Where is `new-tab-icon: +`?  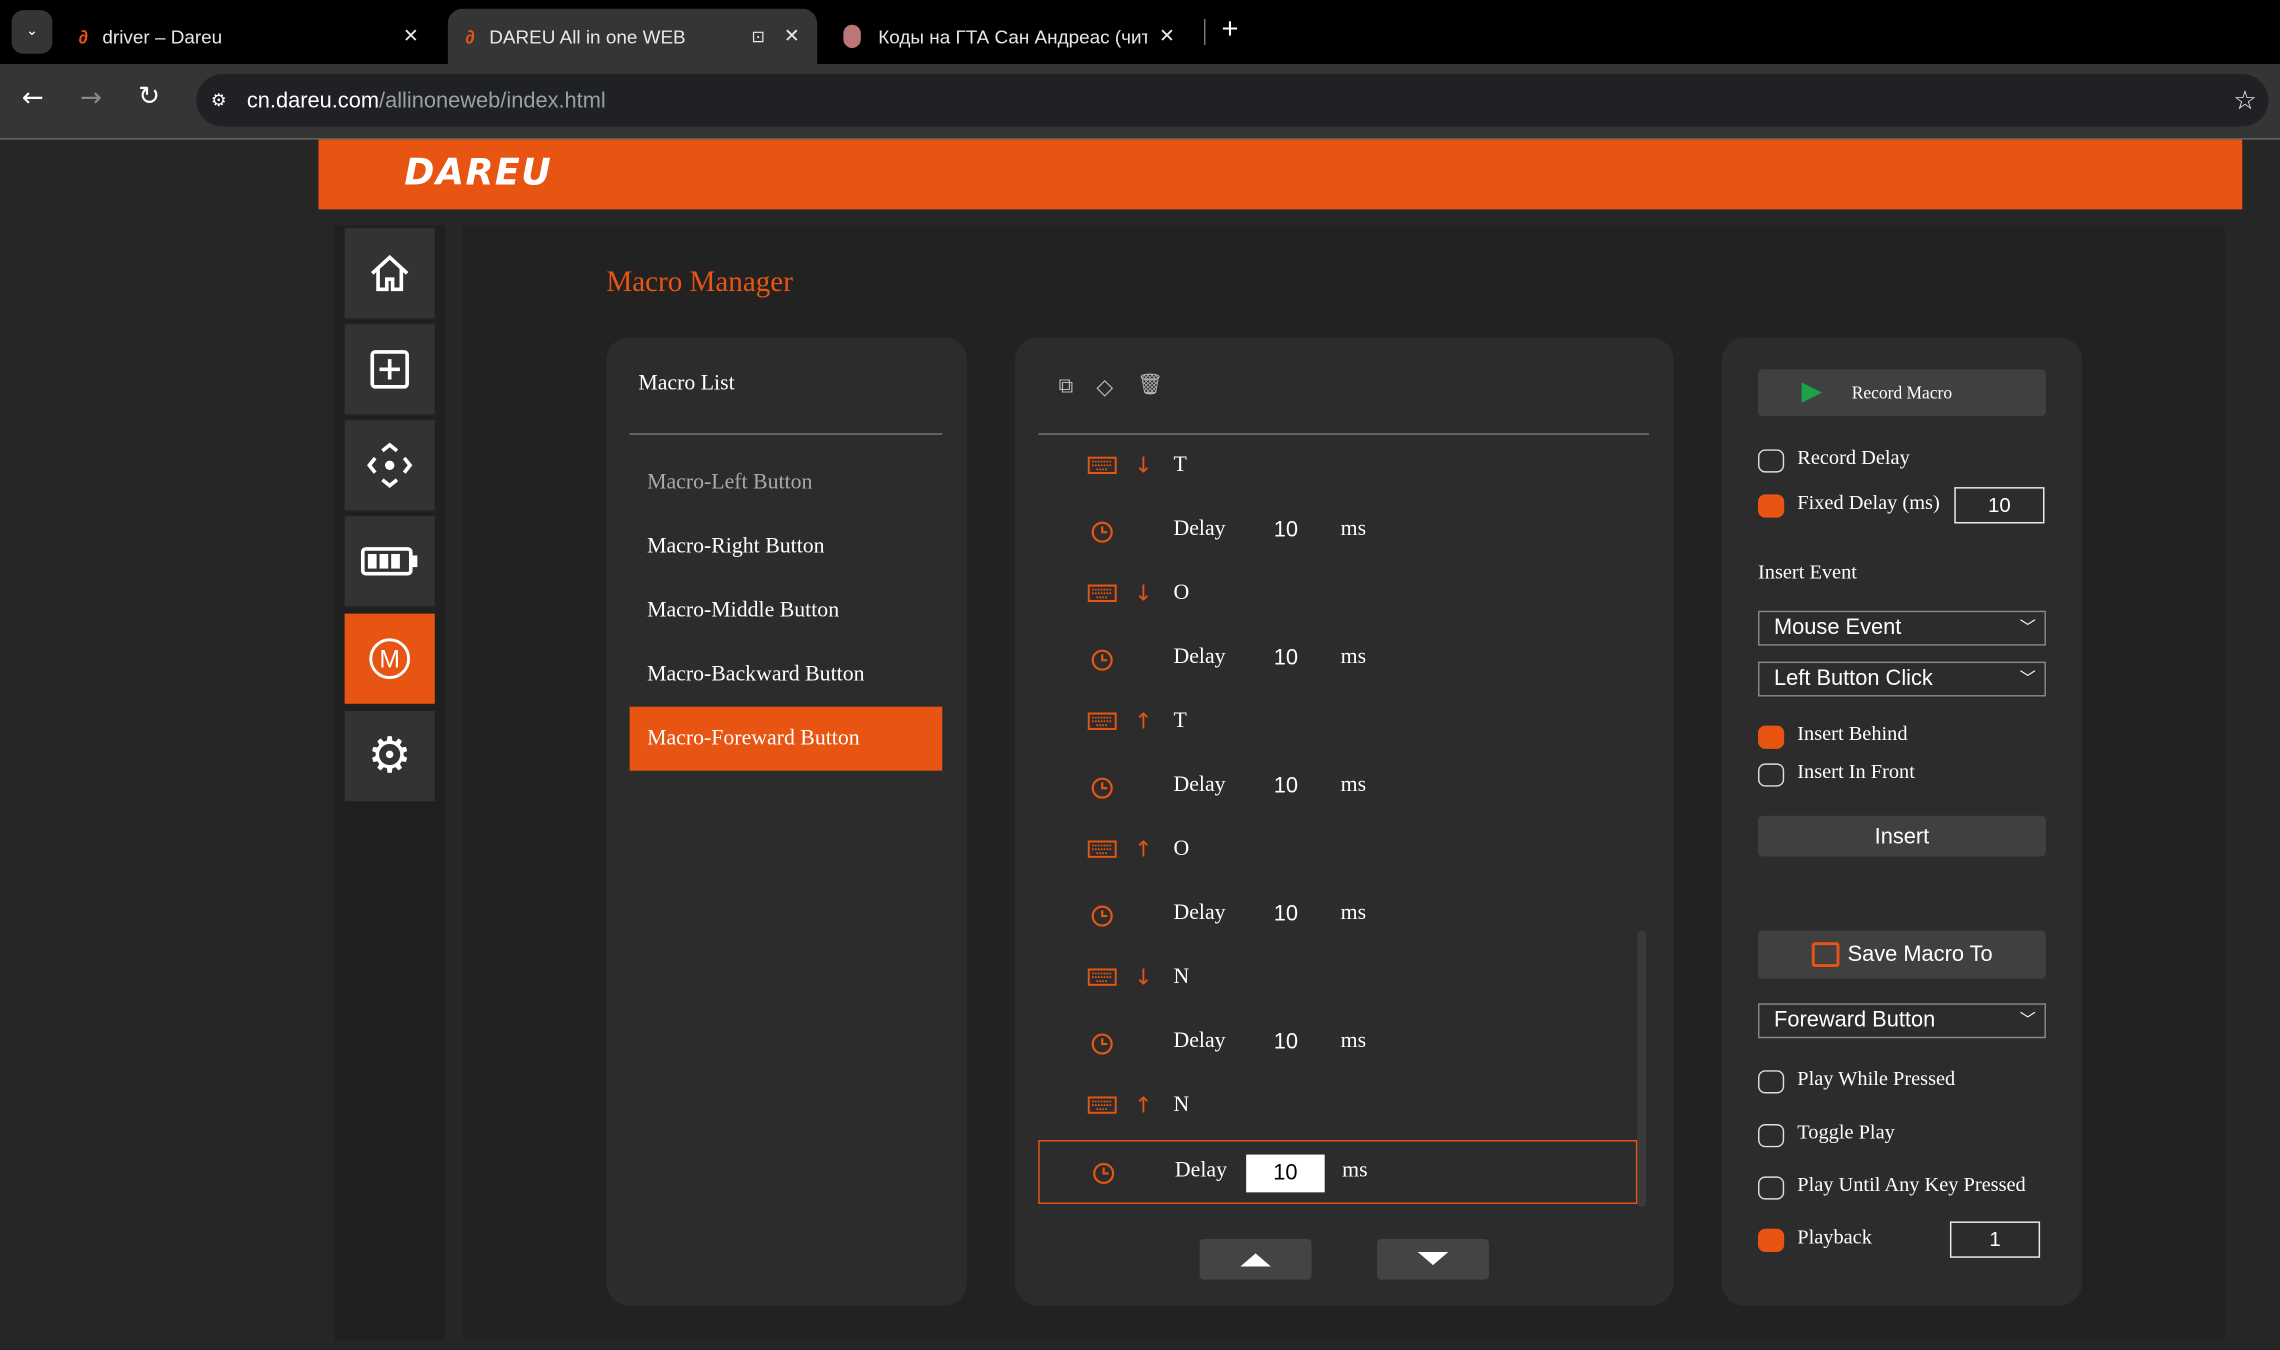
new-tab-icon: + is located at coordinates (1229, 29).